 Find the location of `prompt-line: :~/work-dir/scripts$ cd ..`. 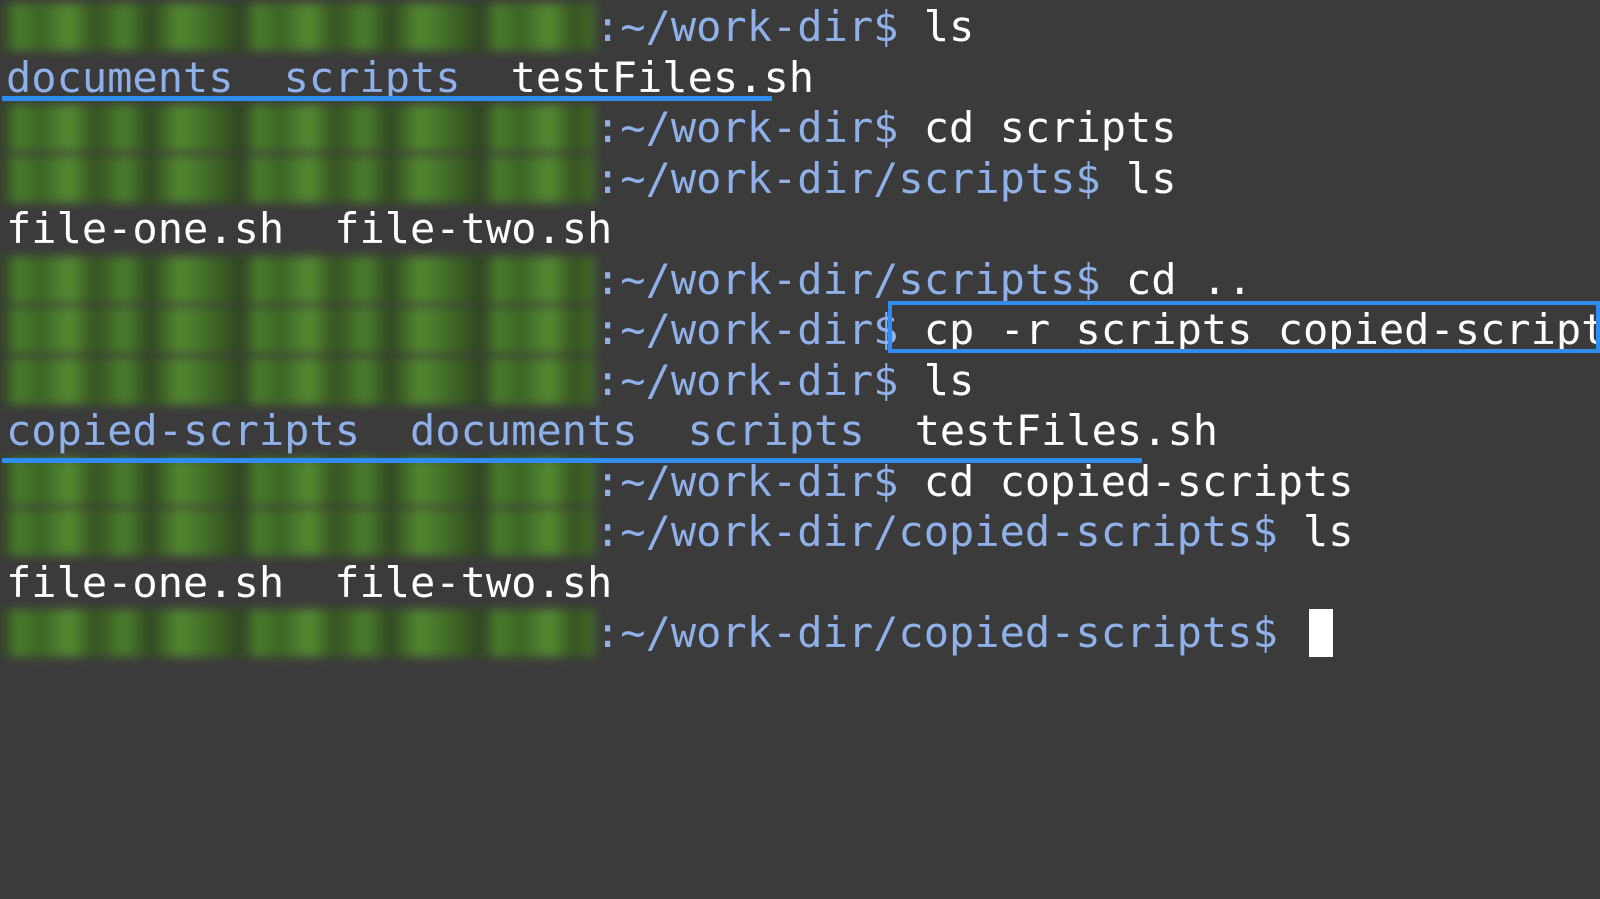

prompt-line: :~/work-dir/scripts$ cd .. is located at coordinates (800, 280).